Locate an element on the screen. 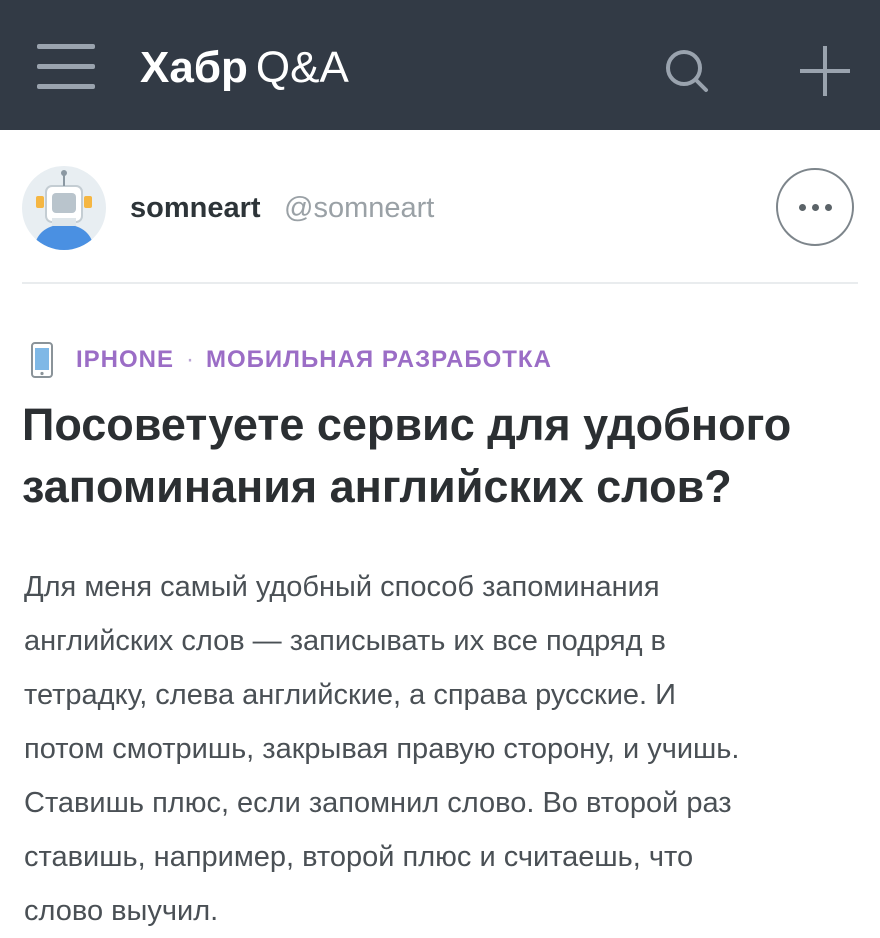 Image resolution: width=880 pixels, height=938 pixels. robot-avatar-icon is located at coordinates (64, 208).